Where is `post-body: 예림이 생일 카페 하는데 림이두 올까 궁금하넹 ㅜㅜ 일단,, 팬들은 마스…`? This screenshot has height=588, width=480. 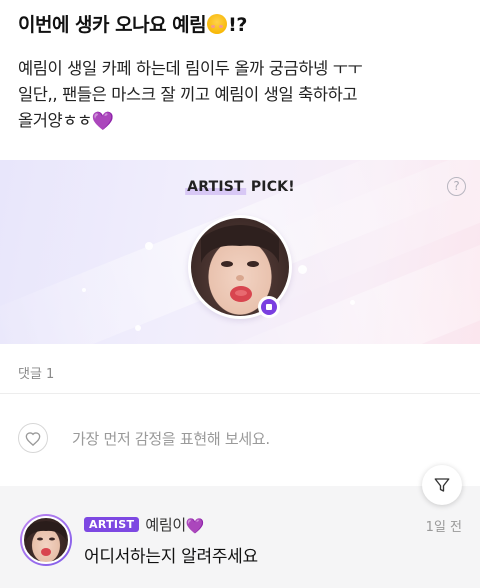 post-body: 예림이 생일 카페 하는데 림이두 올까 궁금하넹 ㅜㅜ 일단,, 팬들은 마스… is located at coordinates (243, 95).